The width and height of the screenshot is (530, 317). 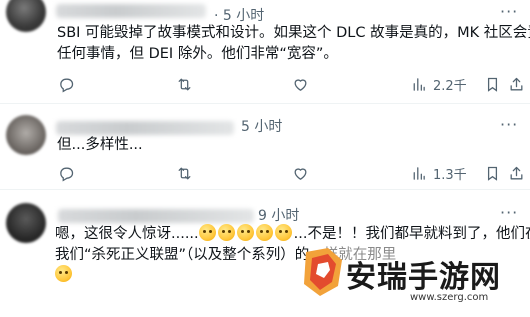 I want to click on views-button: 2.2千, so click(x=438, y=84).